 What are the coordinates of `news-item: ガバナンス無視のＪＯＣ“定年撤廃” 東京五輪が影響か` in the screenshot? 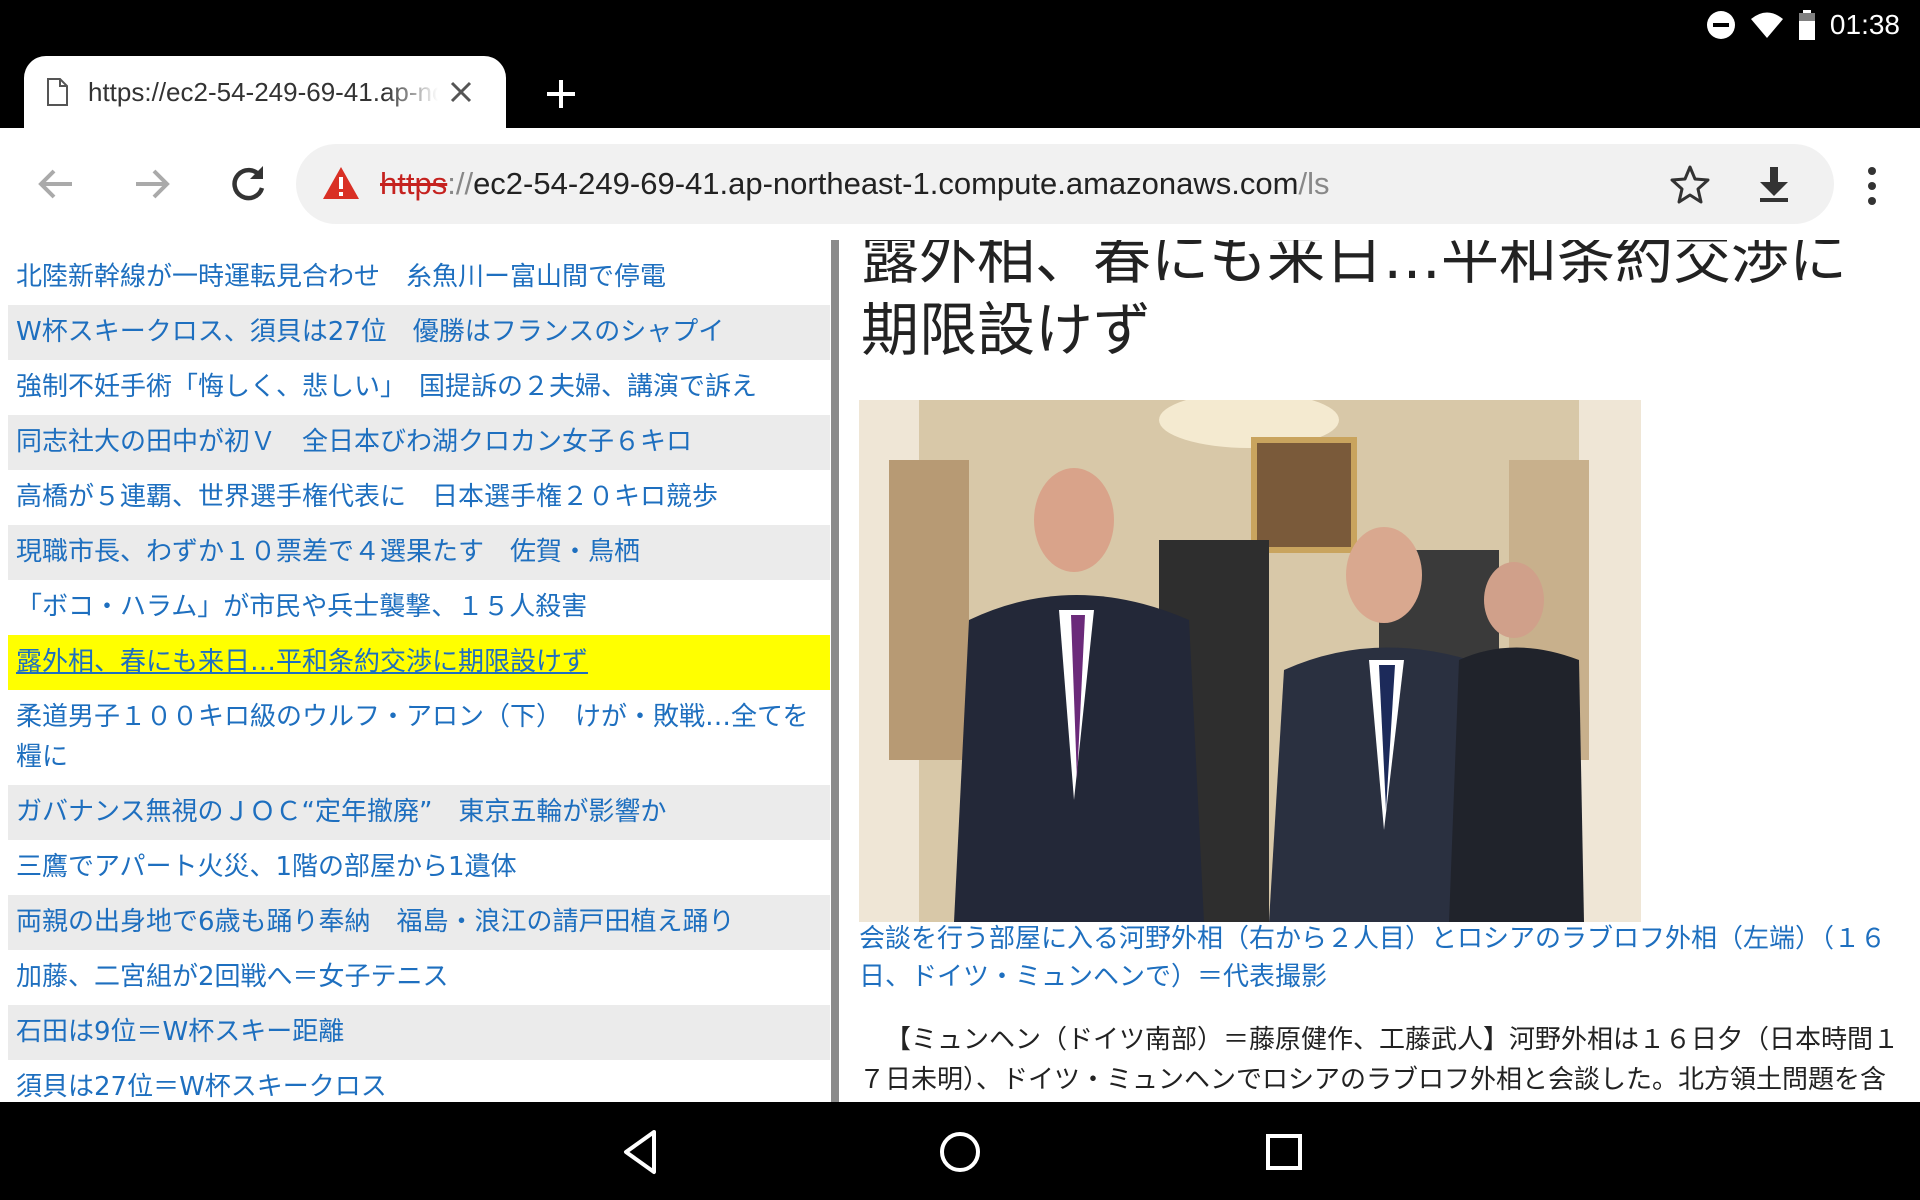 It's located at (419, 812).